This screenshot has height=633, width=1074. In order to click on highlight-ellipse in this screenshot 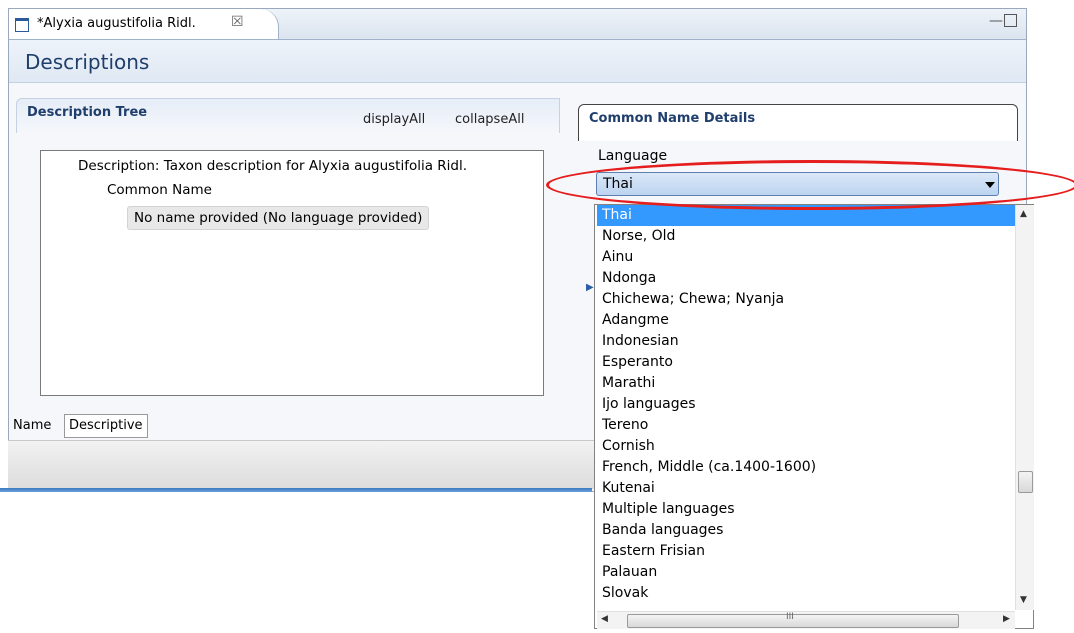, I will do `click(810, 185)`.